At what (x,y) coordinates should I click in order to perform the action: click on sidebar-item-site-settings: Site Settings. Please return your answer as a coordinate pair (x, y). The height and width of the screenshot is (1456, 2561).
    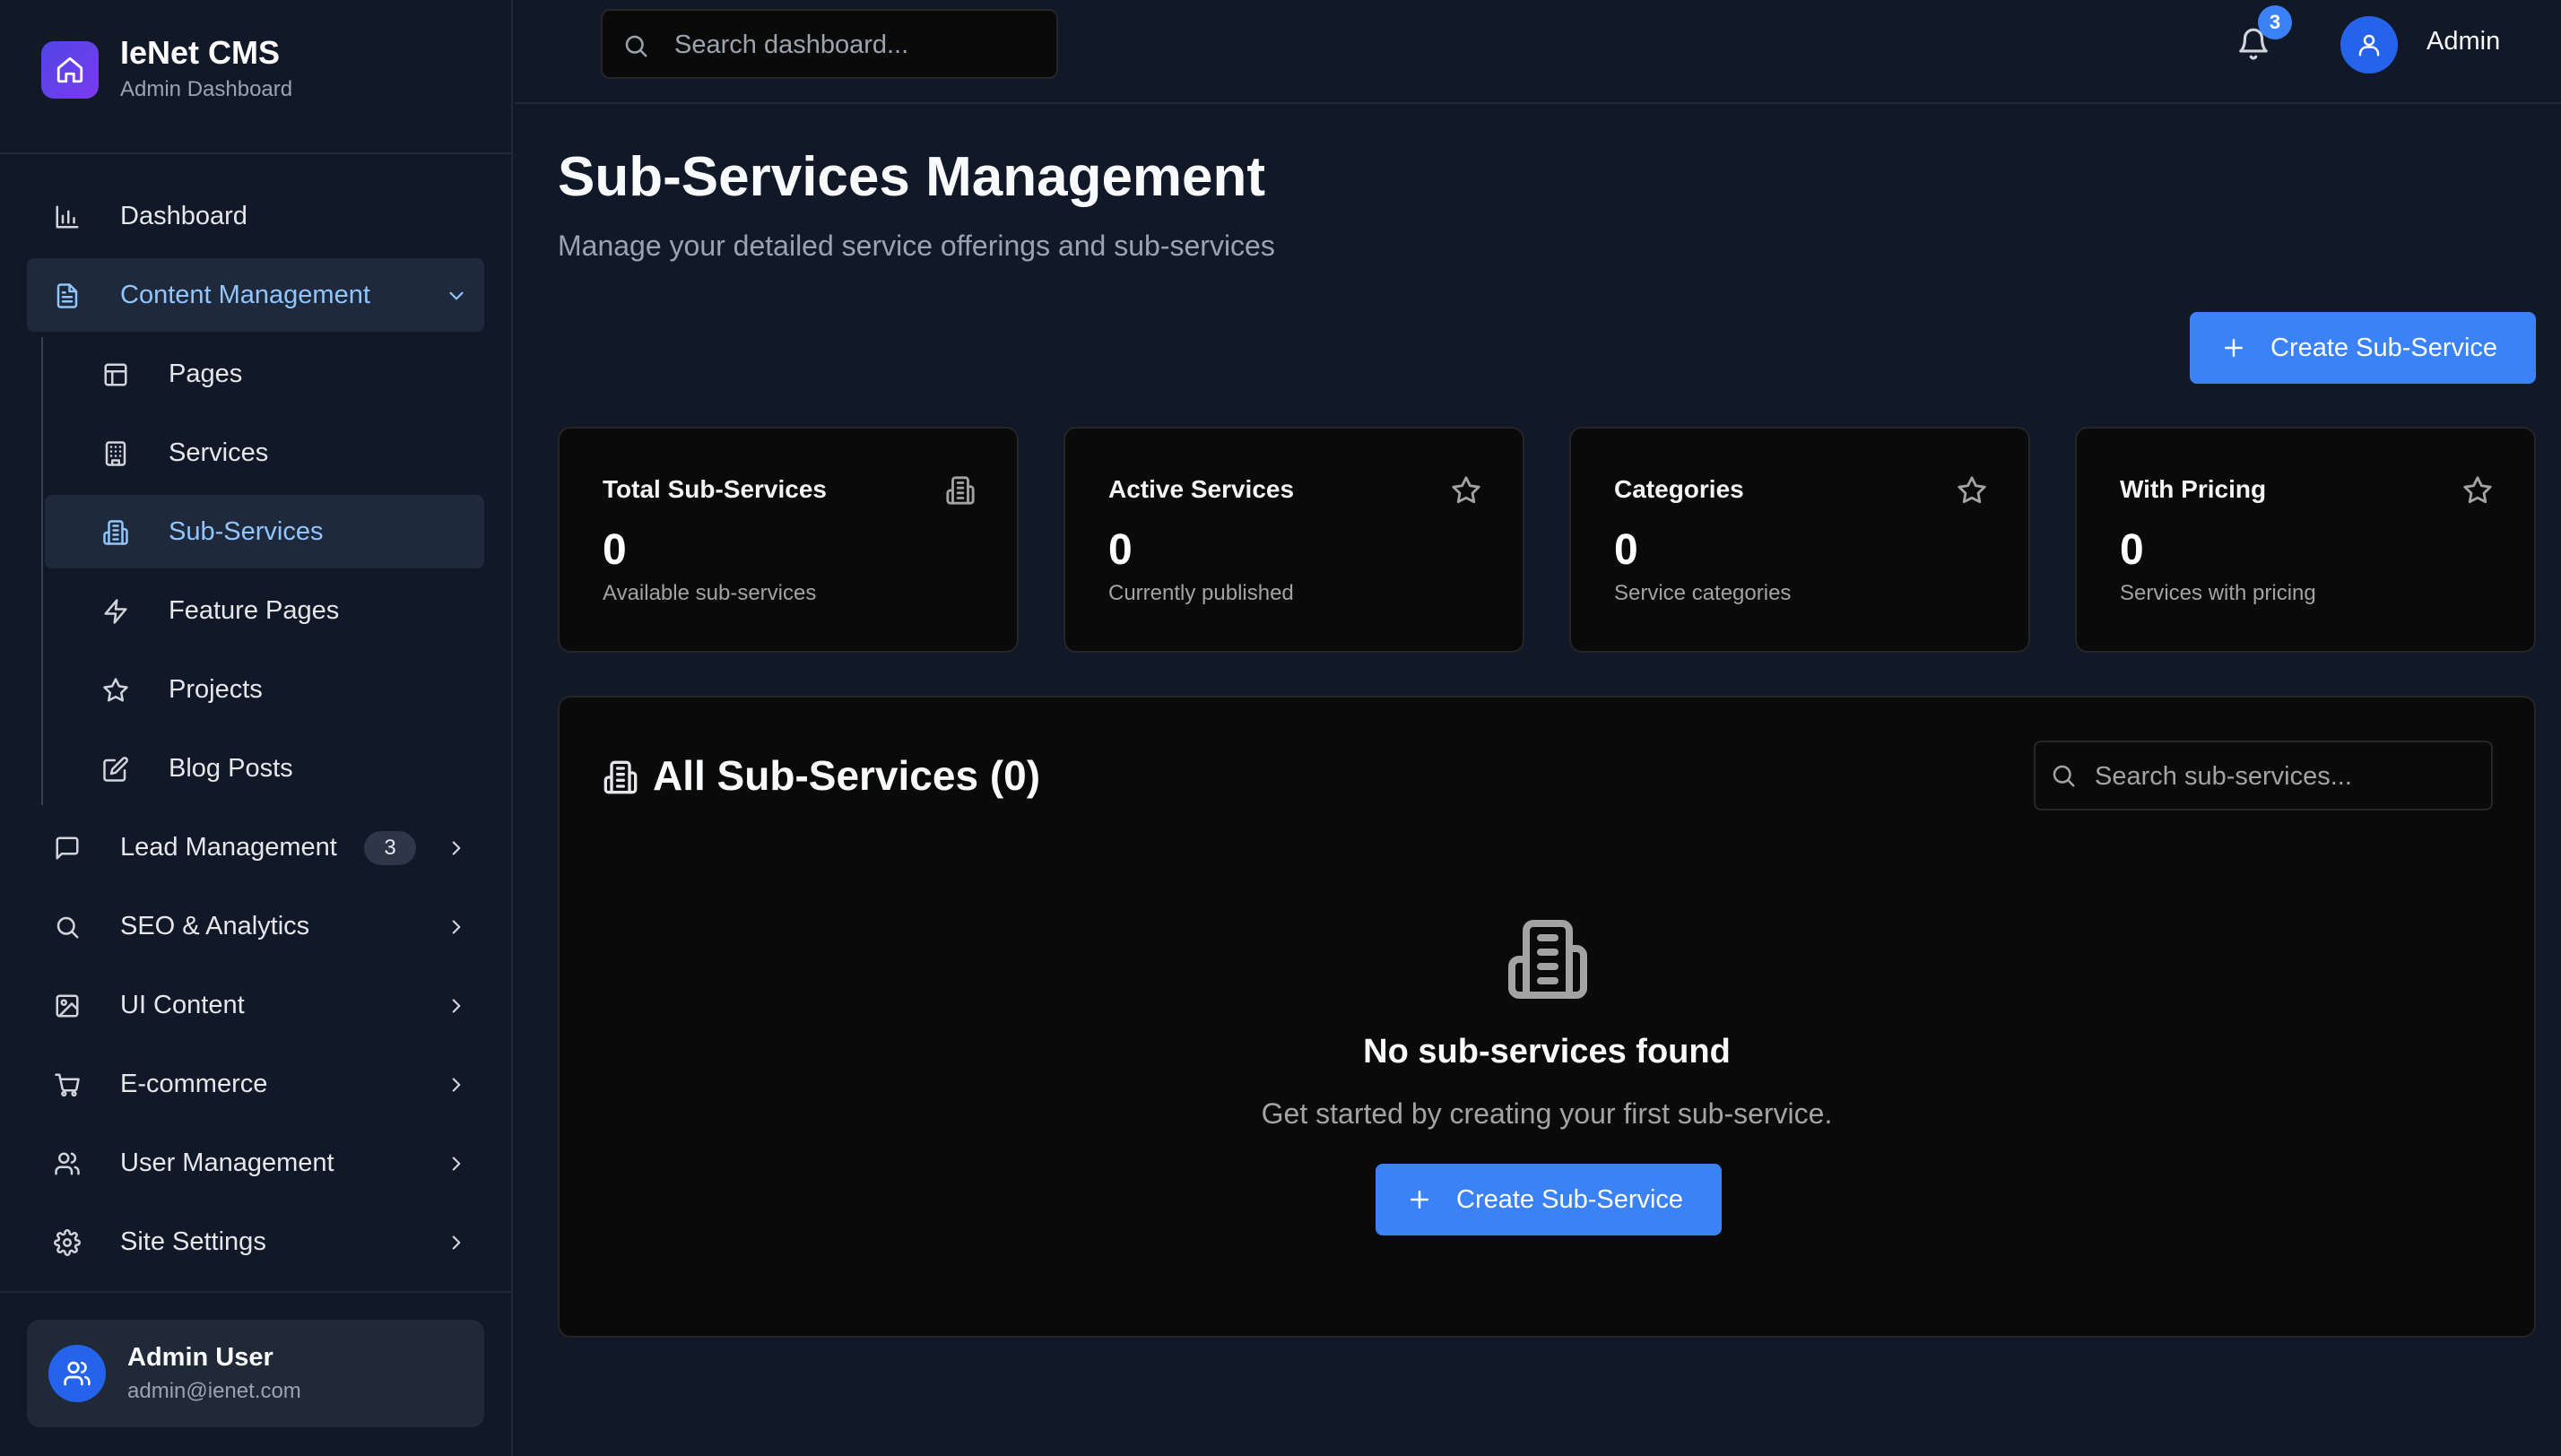
    Looking at the image, I should click on (255, 1241).